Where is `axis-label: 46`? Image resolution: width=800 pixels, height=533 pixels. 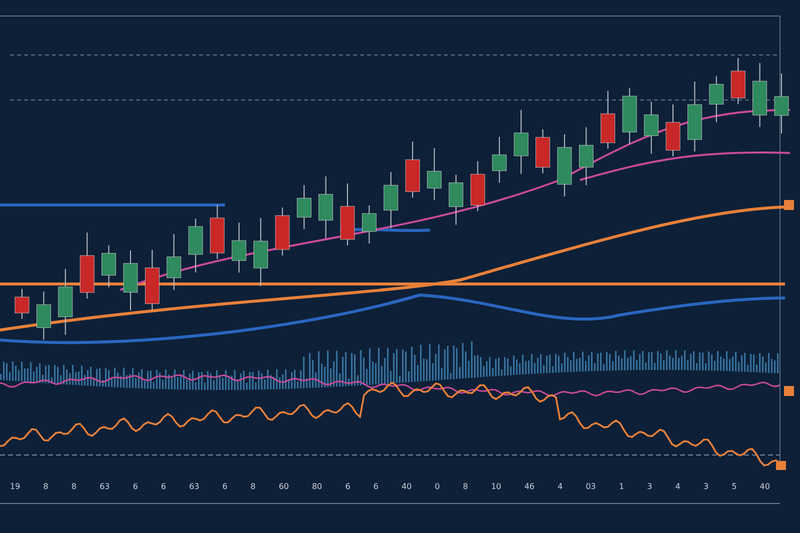
axis-label: 46 is located at coordinates (529, 486).